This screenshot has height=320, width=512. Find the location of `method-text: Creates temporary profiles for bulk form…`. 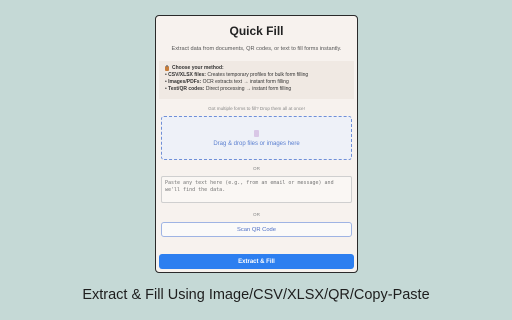

method-text: Creates temporary profiles for bulk form… is located at coordinates (258, 75).